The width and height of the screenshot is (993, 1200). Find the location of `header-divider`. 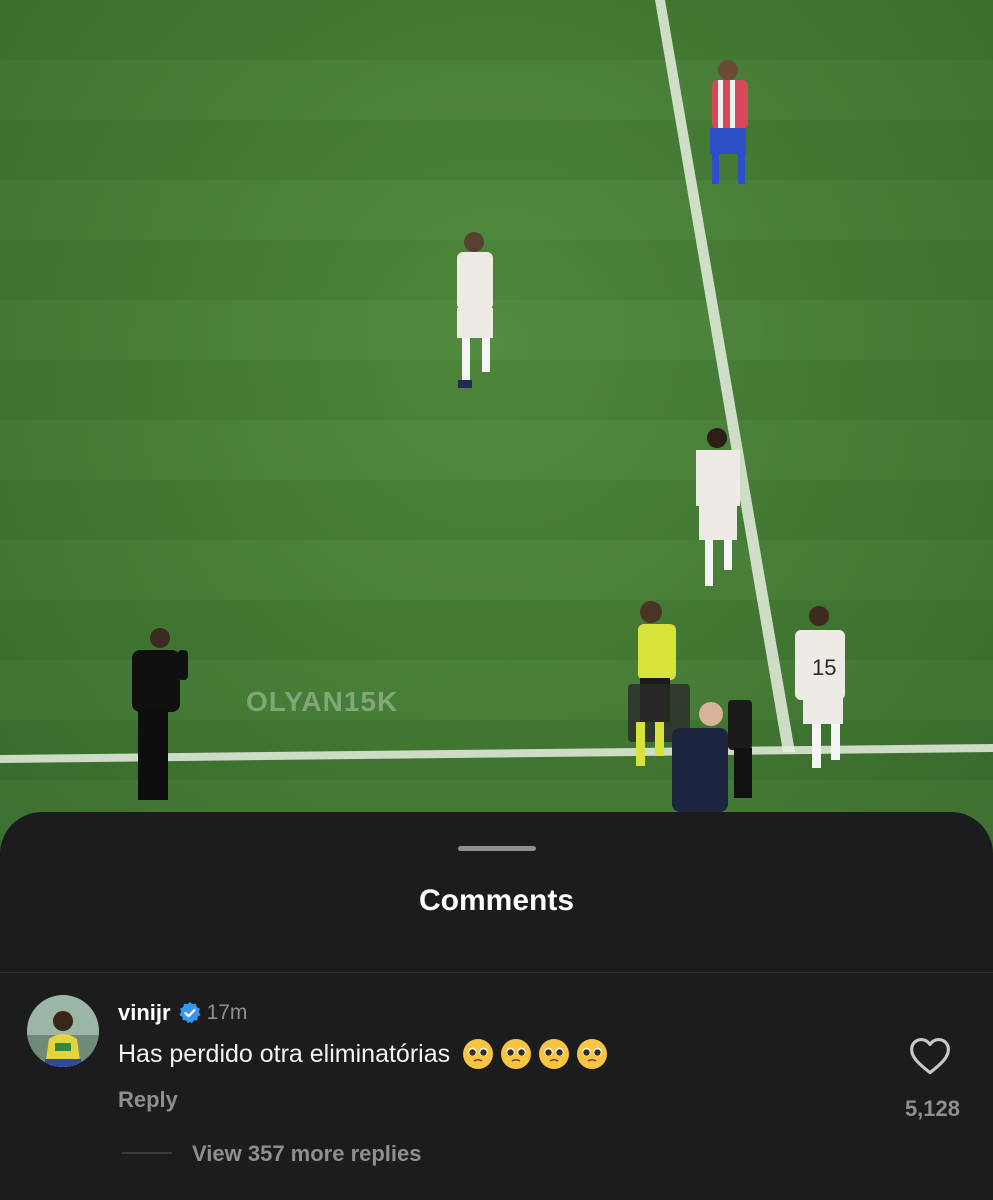

header-divider is located at coordinates (496, 972).